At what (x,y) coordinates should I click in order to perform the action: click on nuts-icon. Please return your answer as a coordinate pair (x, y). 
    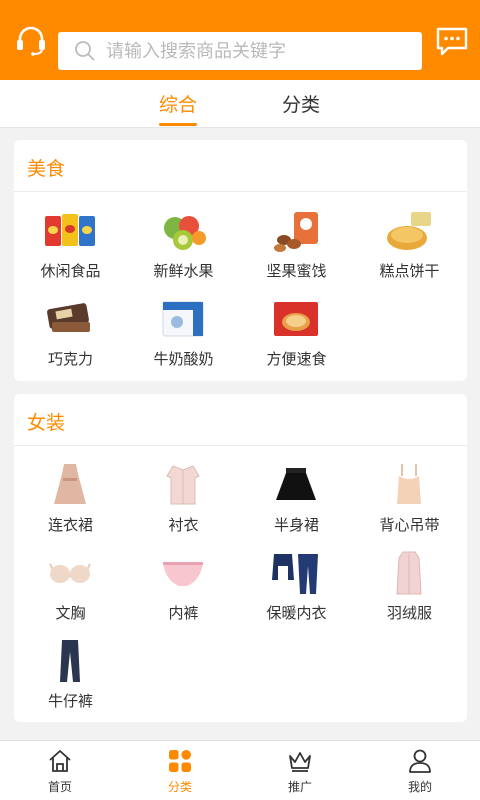
    Looking at the image, I should click on (296, 232).